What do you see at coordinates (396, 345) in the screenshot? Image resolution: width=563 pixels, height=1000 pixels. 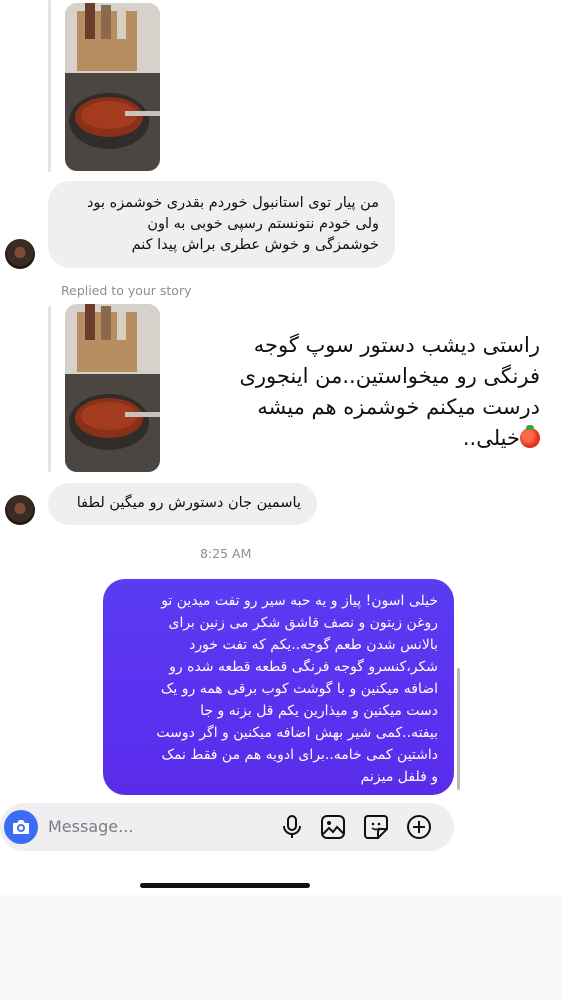 I see `caption-line: راستی دیشب دستور سوپ گوجه` at bounding box center [396, 345].